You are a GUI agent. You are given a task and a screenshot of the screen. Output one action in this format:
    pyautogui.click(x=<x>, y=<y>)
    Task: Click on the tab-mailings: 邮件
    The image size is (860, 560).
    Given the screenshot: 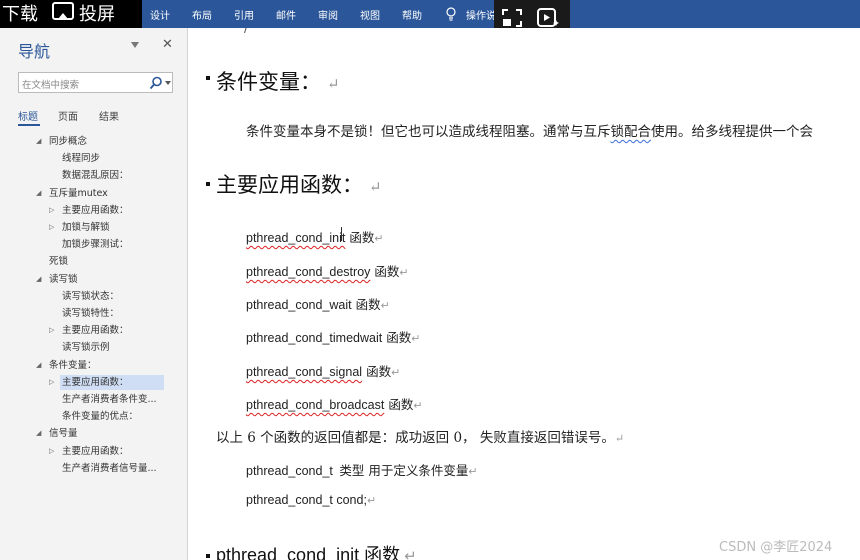 What is the action you would take?
    pyautogui.click(x=286, y=14)
    